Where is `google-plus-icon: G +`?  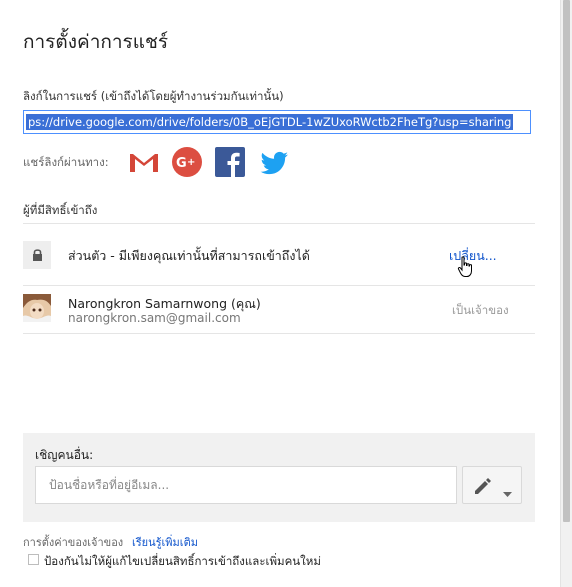
google-plus-icon: G + is located at coordinates (187, 162).